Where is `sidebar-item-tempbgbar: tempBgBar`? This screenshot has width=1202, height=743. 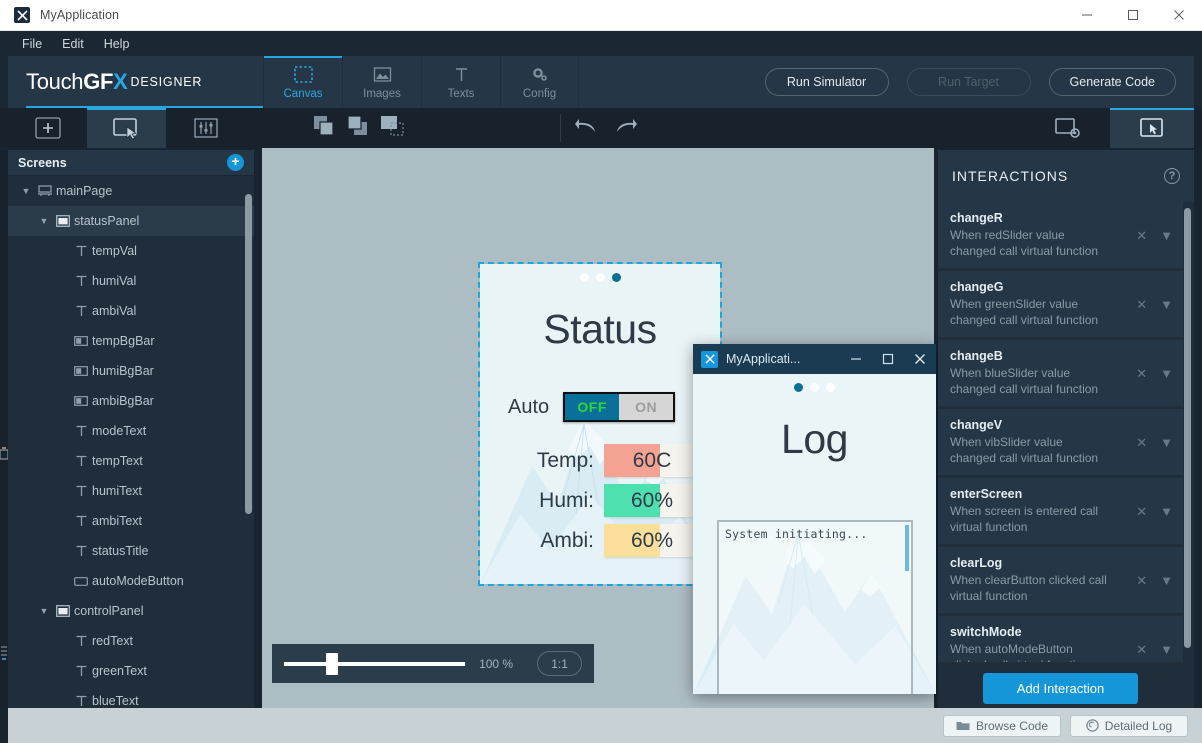
sidebar-item-tempbgbar: tempBgBar is located at coordinates (131, 341).